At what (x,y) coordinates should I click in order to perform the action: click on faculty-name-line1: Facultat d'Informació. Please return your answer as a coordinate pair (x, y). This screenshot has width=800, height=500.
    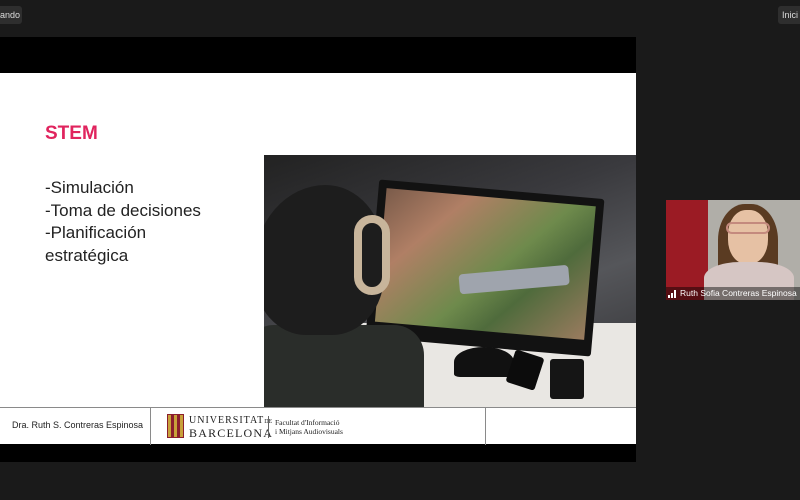
    Looking at the image, I should click on (307, 422).